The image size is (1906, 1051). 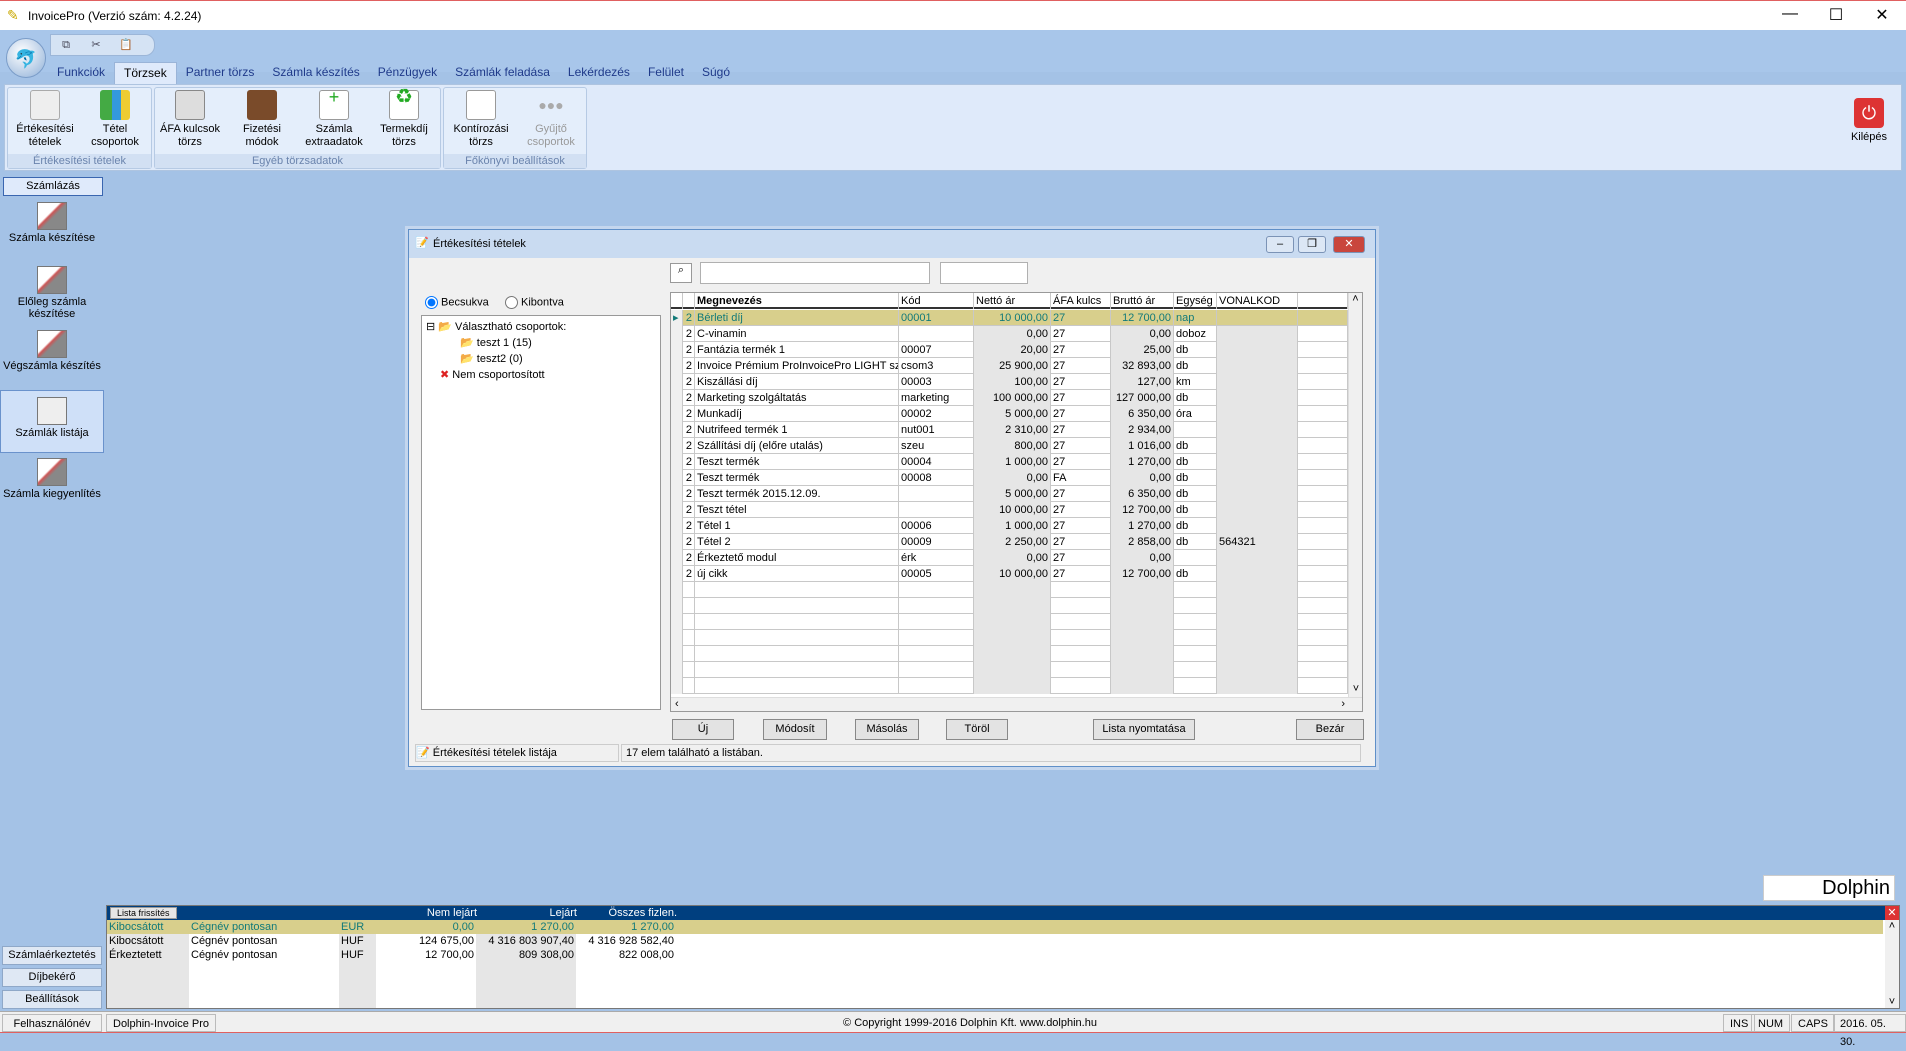 What do you see at coordinates (599, 73) in the screenshot?
I see `tab-lekerdezes: Lekérdezés` at bounding box center [599, 73].